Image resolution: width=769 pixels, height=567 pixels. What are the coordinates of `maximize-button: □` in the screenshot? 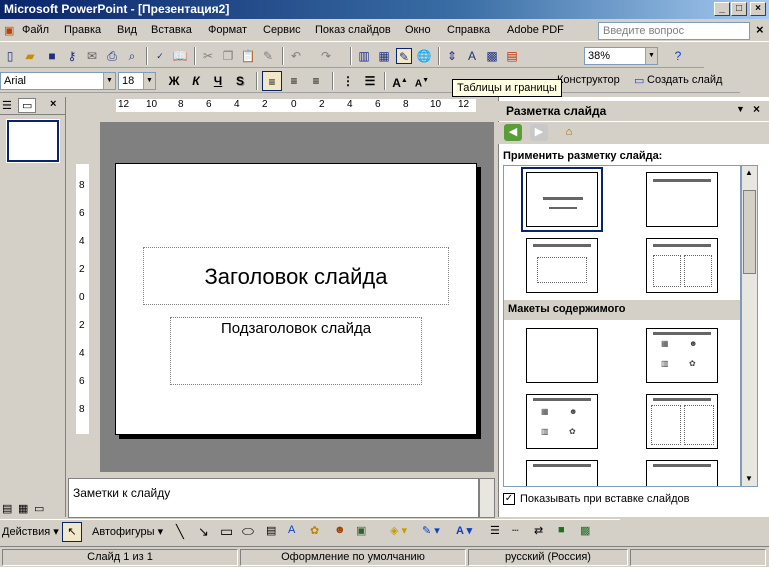 It's located at (739, 9).